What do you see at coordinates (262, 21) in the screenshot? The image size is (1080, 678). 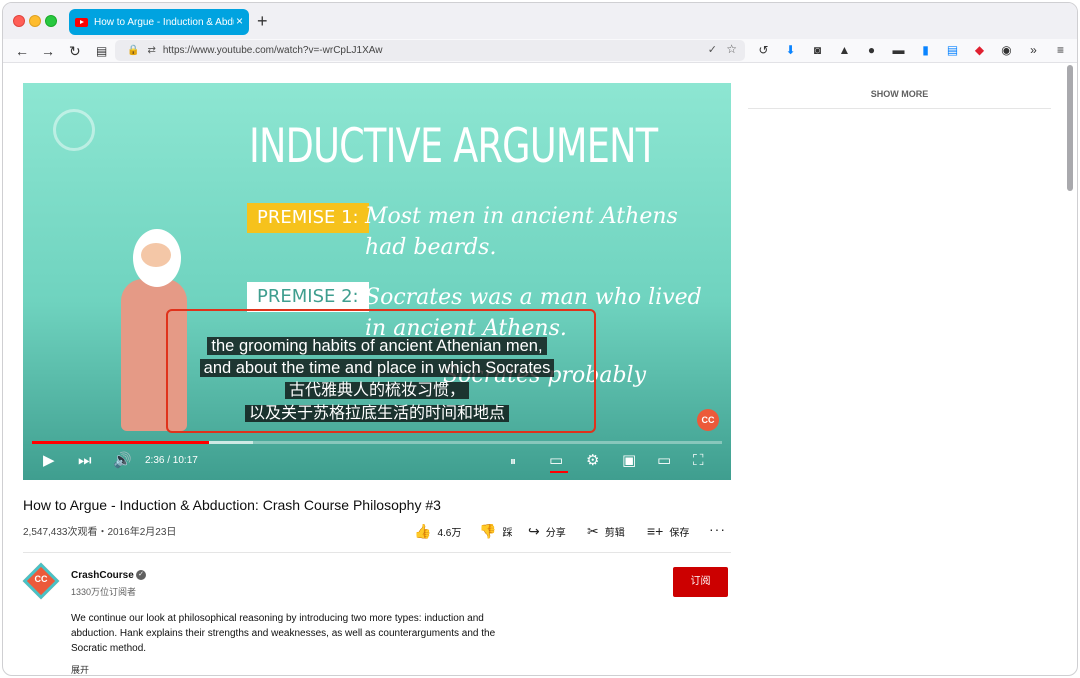 I see `new-tab-button: +` at bounding box center [262, 21].